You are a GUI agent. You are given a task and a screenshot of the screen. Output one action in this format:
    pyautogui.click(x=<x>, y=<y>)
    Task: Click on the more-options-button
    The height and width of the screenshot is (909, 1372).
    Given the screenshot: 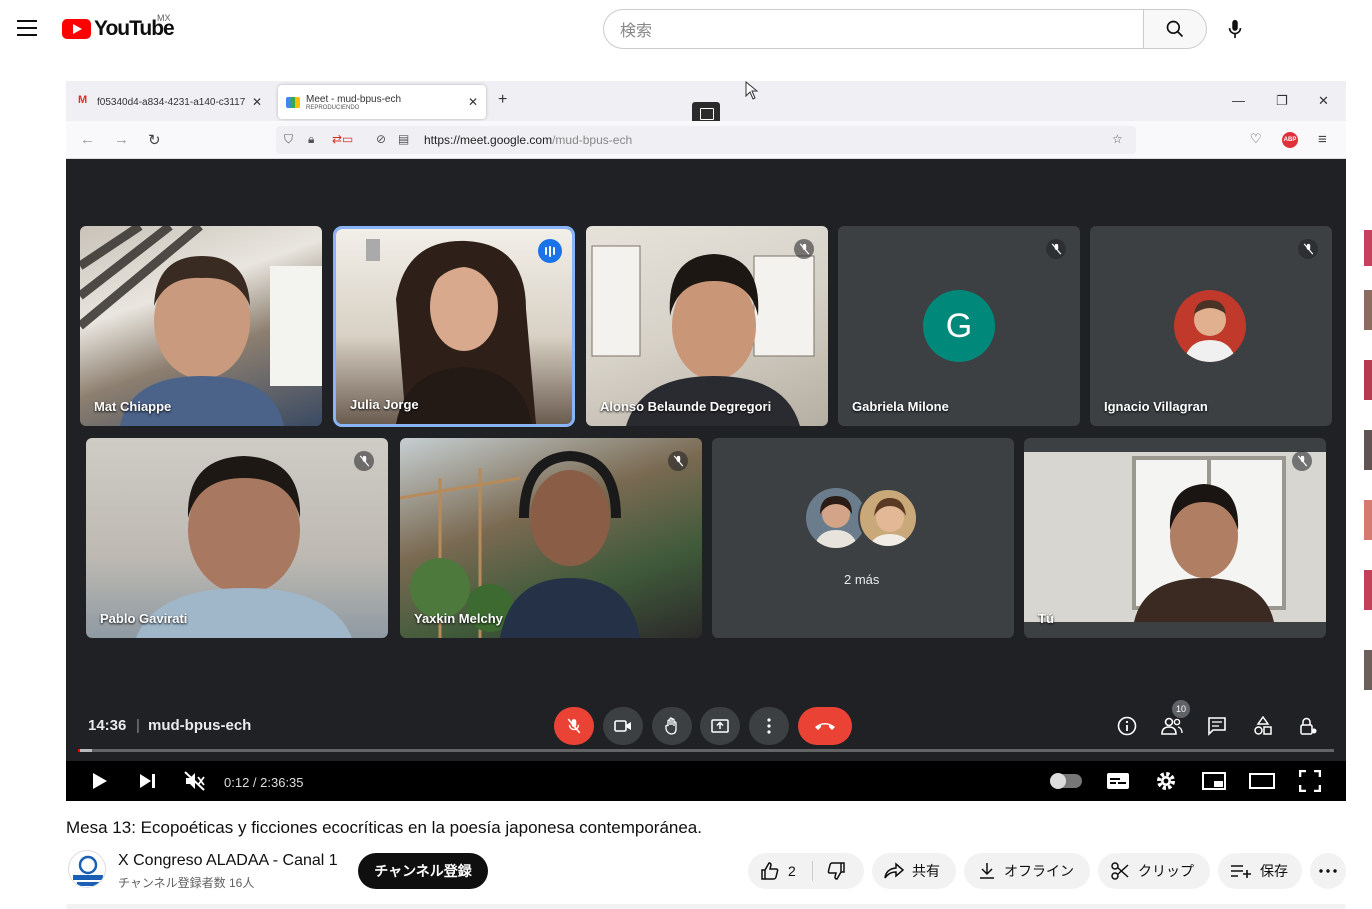 What is the action you would take?
    pyautogui.click(x=769, y=726)
    